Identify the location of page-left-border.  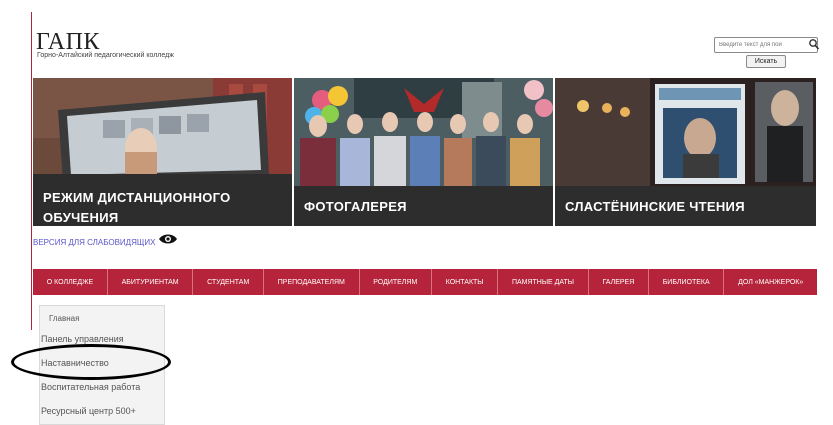
(31, 171).